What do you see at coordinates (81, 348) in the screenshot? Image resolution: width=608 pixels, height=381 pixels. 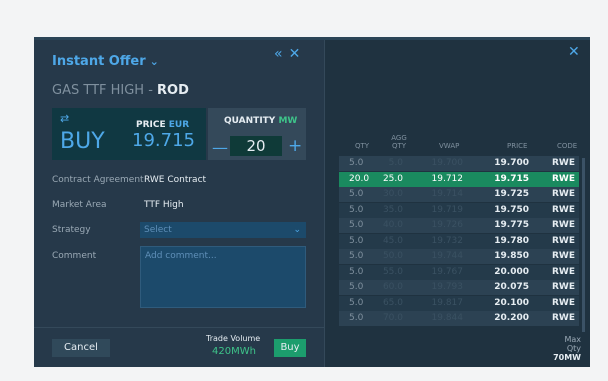 I see `cancel-button: Cancel` at bounding box center [81, 348].